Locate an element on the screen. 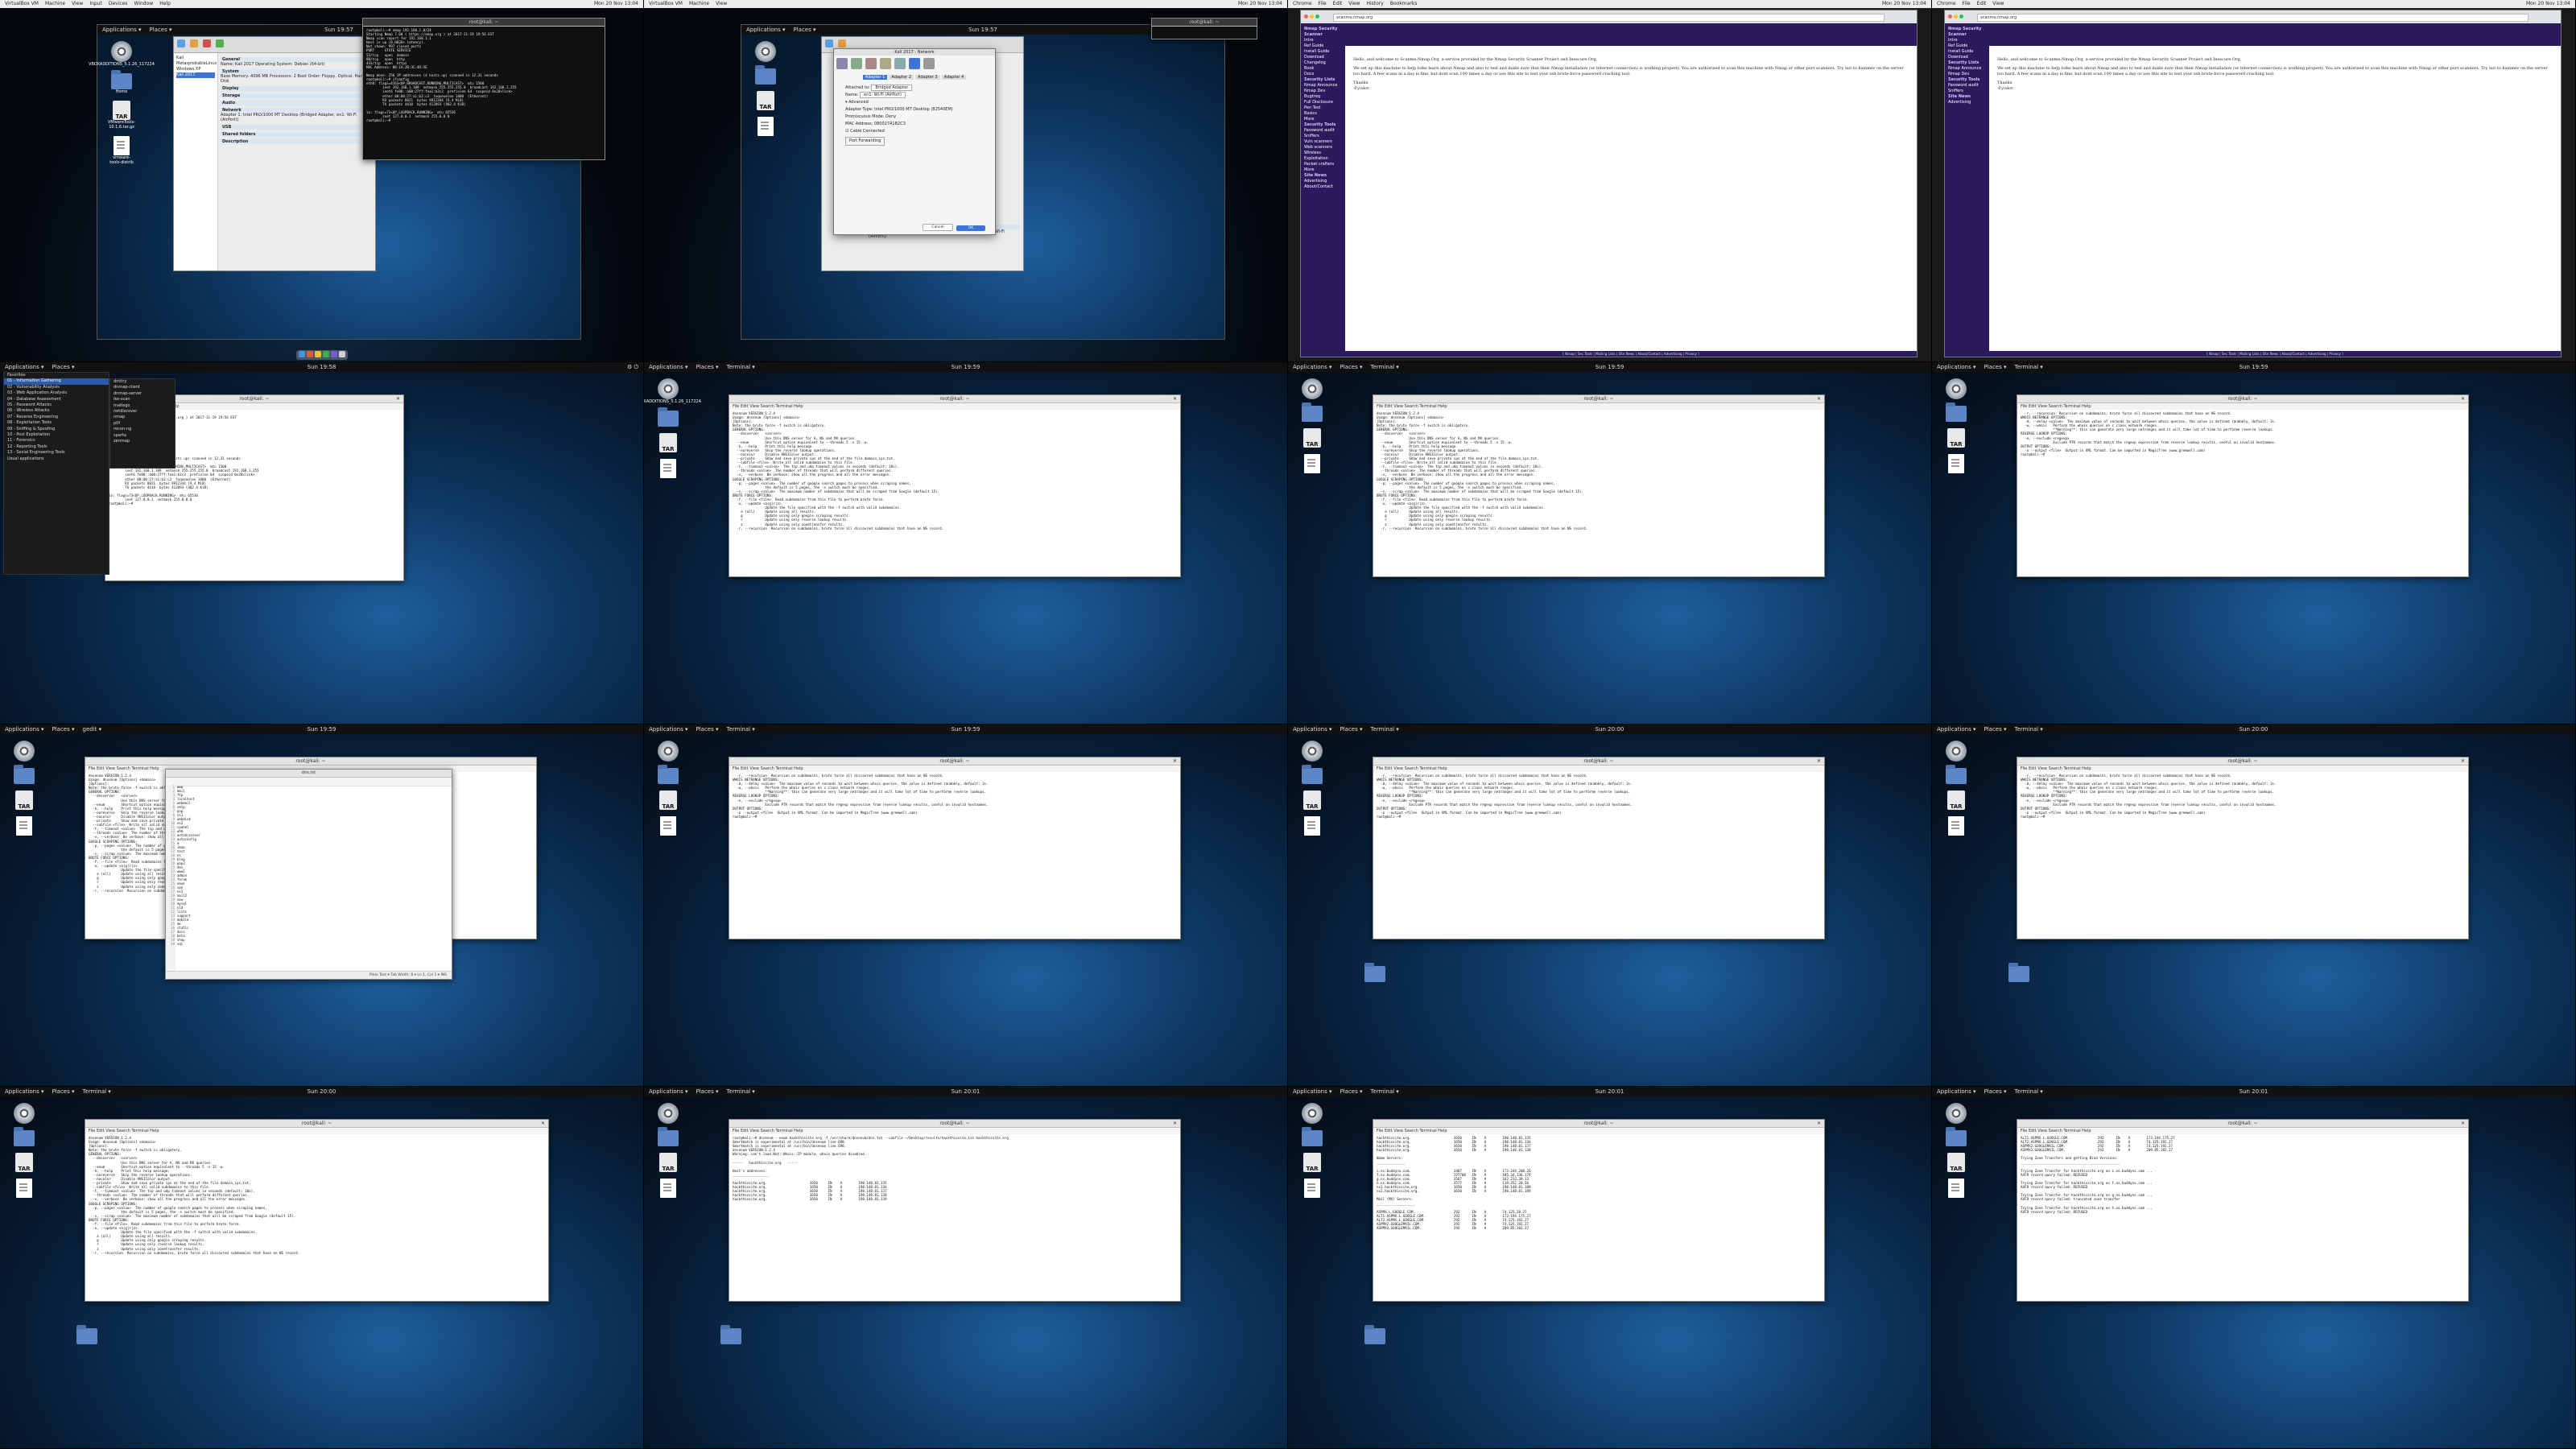 The height and width of the screenshot is (1449, 2576). sidebar-link: Book is located at coordinates (1323, 69).